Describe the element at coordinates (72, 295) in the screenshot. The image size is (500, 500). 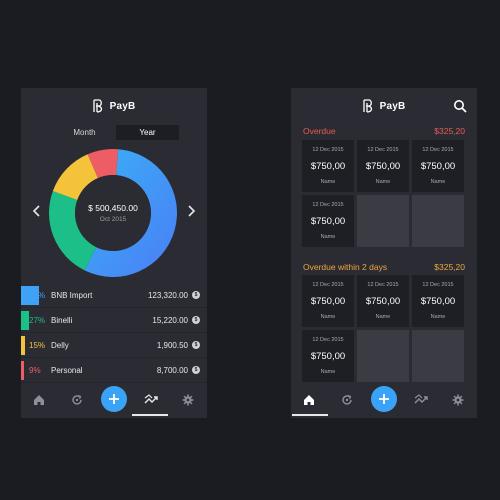
I see `category-name: BNB Import` at that location.